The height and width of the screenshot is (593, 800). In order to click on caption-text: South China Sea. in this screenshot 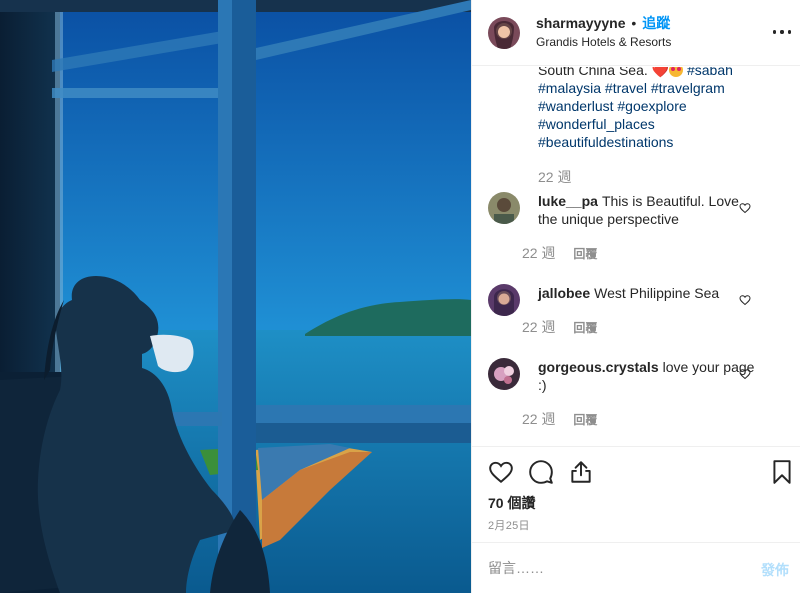, I will do `click(595, 72)`.